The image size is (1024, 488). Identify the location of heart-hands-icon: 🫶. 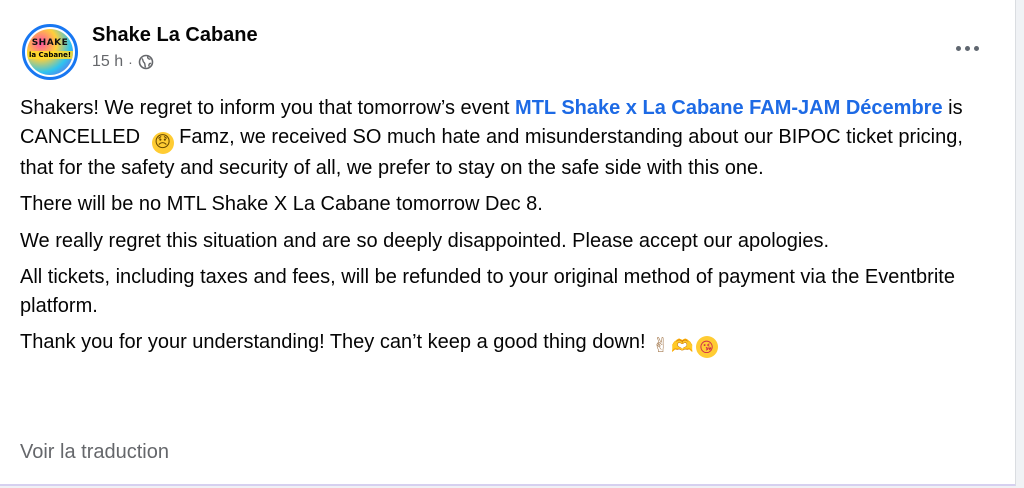
(682, 346).